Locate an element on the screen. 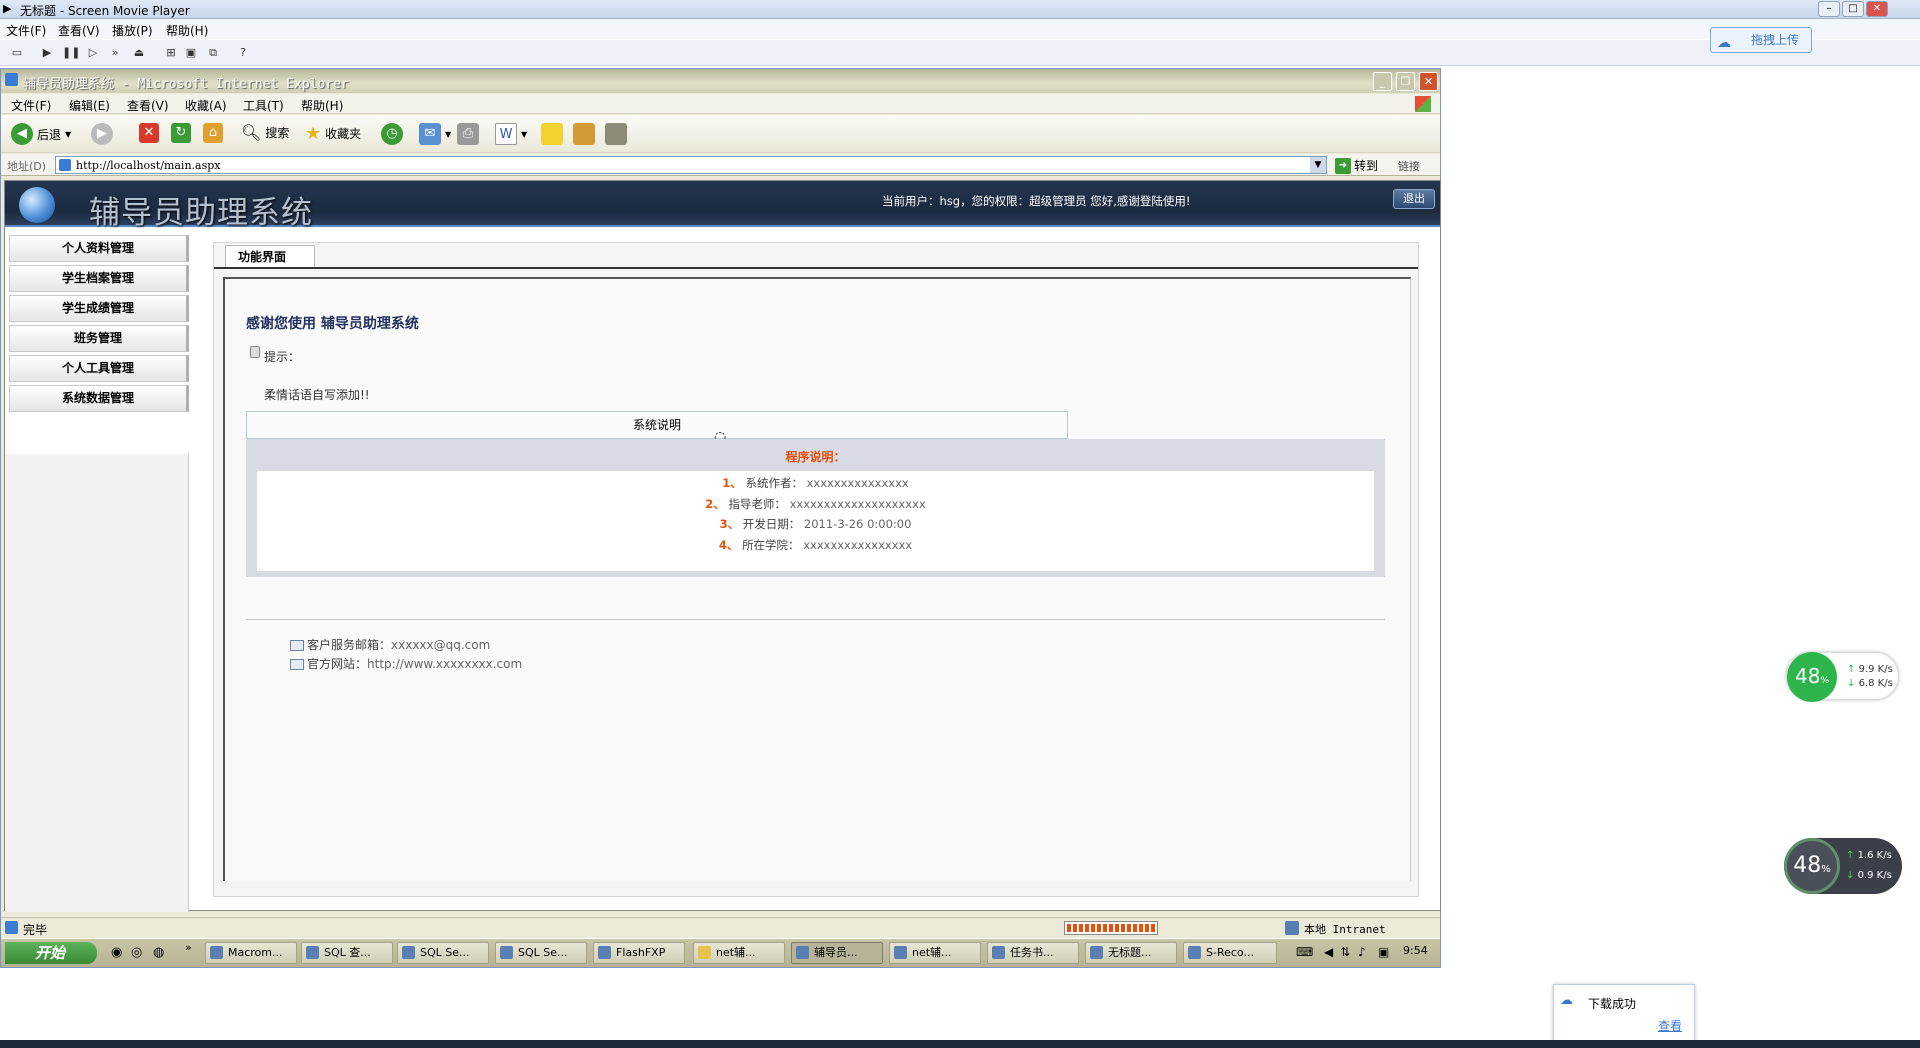  taskbar-item-label: FlashFXP is located at coordinates (641, 952).